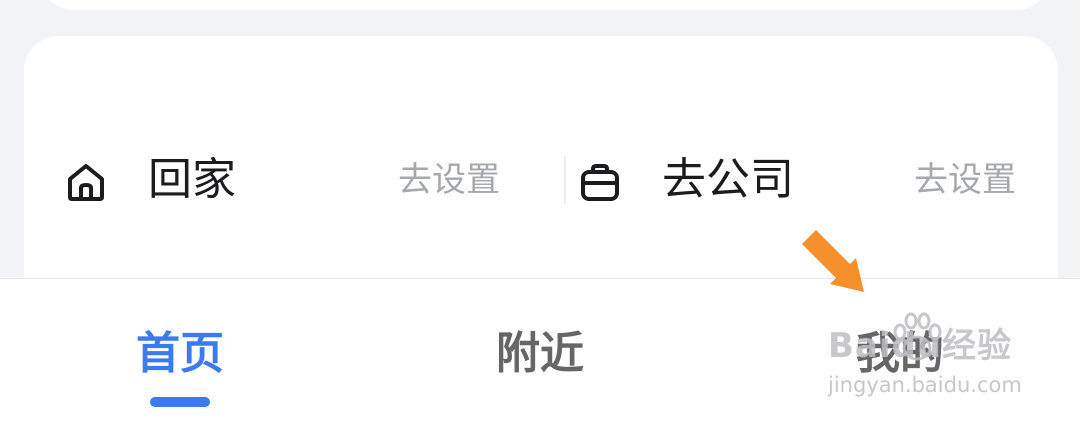  I want to click on tab-home: 首页, so click(180, 354).